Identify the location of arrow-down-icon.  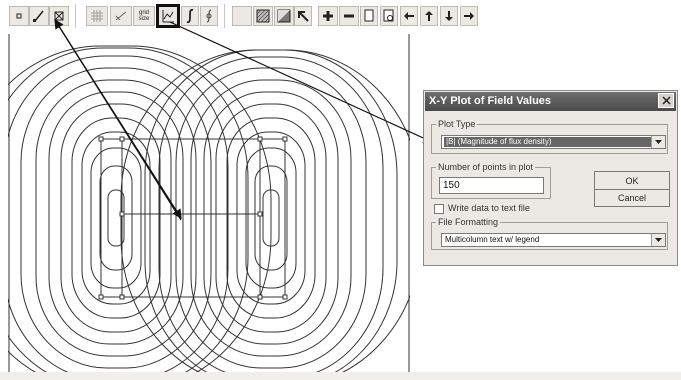
(449, 16).